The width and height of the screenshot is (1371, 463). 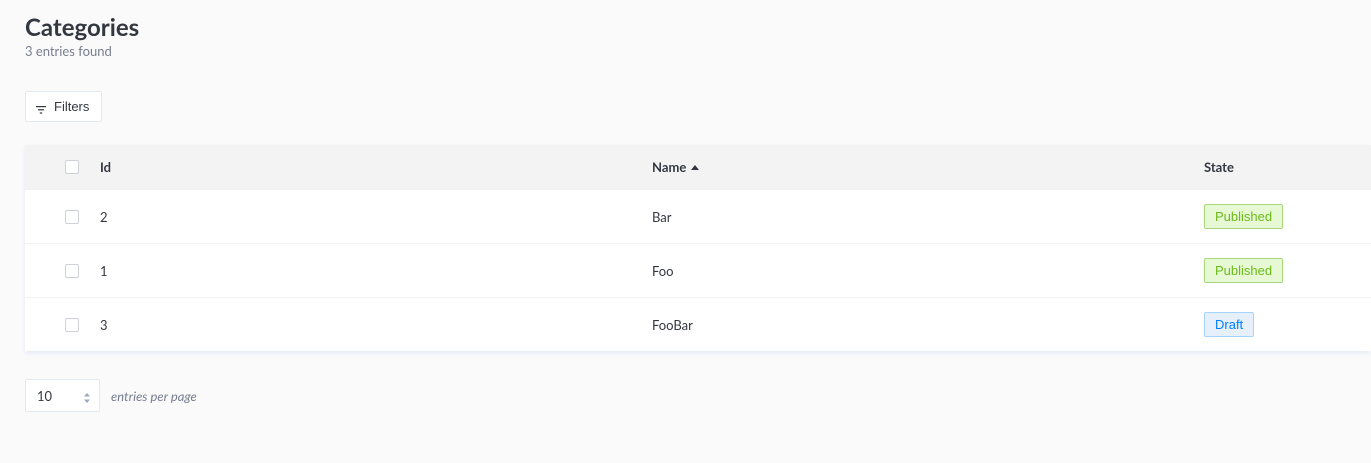 I want to click on sort-ascending-icon, so click(x=695, y=167).